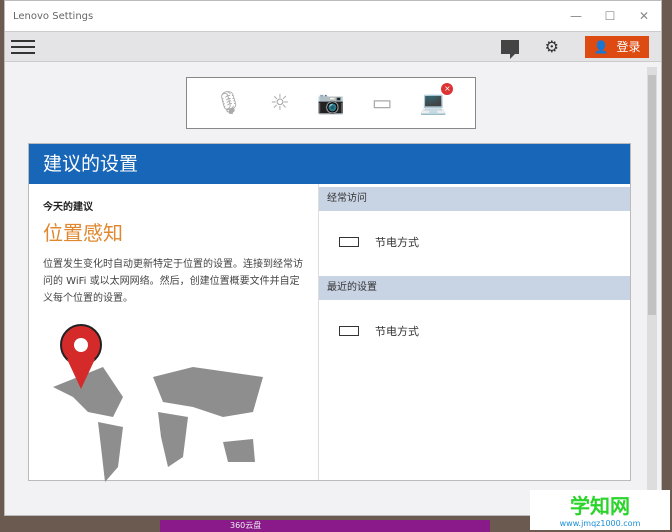 The width and height of the screenshot is (672, 532). I want to click on feature-title: 位置感知, so click(173, 231).